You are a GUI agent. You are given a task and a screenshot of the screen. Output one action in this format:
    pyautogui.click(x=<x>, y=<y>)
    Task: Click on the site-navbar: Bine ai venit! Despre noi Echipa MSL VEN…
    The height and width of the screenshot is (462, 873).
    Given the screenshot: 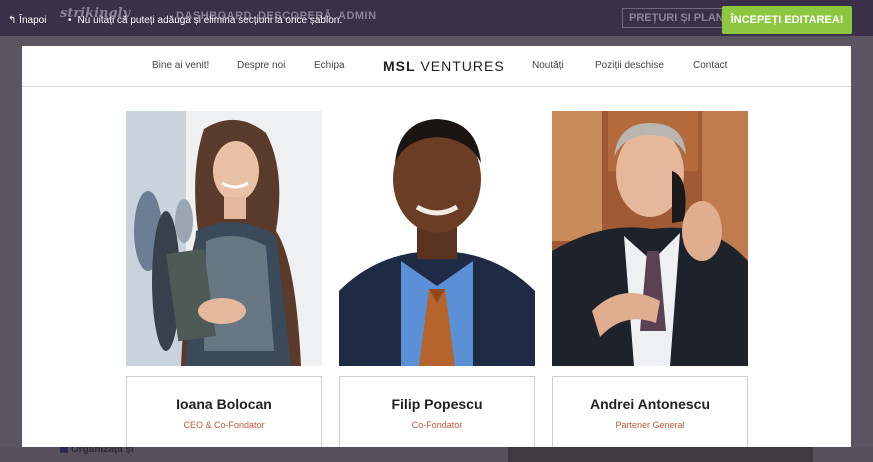 What is the action you would take?
    pyautogui.click(x=436, y=66)
    